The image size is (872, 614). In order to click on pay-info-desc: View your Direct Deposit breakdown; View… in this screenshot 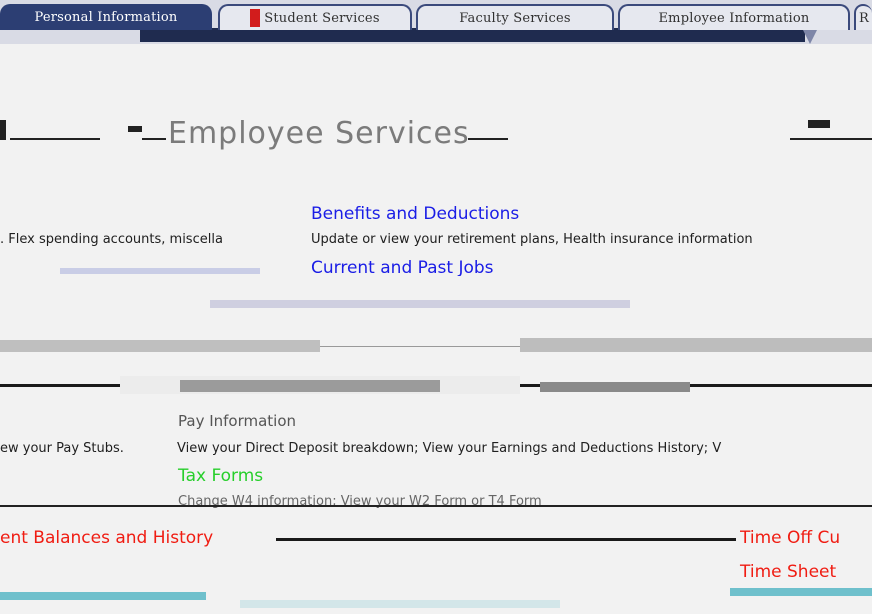, I will do `click(449, 448)`.